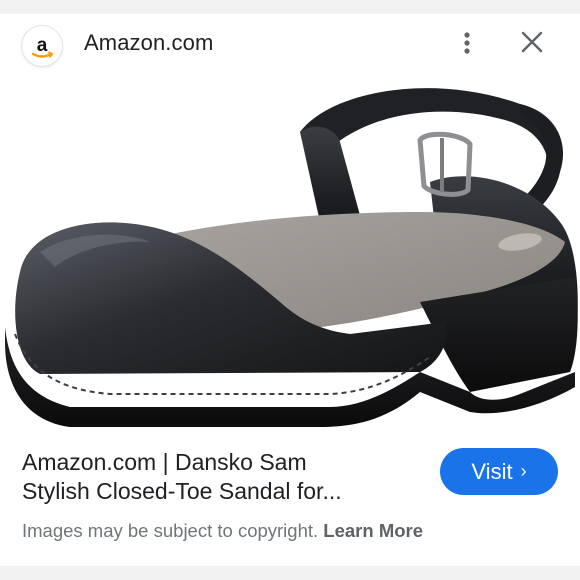 The width and height of the screenshot is (580, 580). What do you see at coordinates (164, 462) in the screenshot?
I see `result-title-line1: Amazon.com | Dansko Sam` at bounding box center [164, 462].